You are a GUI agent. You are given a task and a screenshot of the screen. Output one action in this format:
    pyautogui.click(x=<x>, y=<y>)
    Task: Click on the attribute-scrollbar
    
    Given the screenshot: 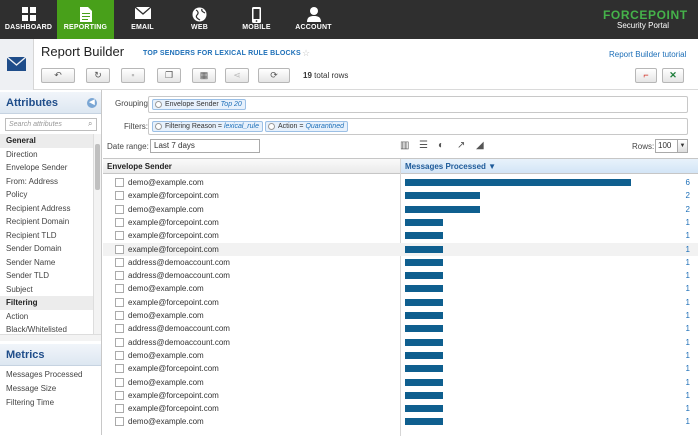 What is the action you would take?
    pyautogui.click(x=97, y=234)
    